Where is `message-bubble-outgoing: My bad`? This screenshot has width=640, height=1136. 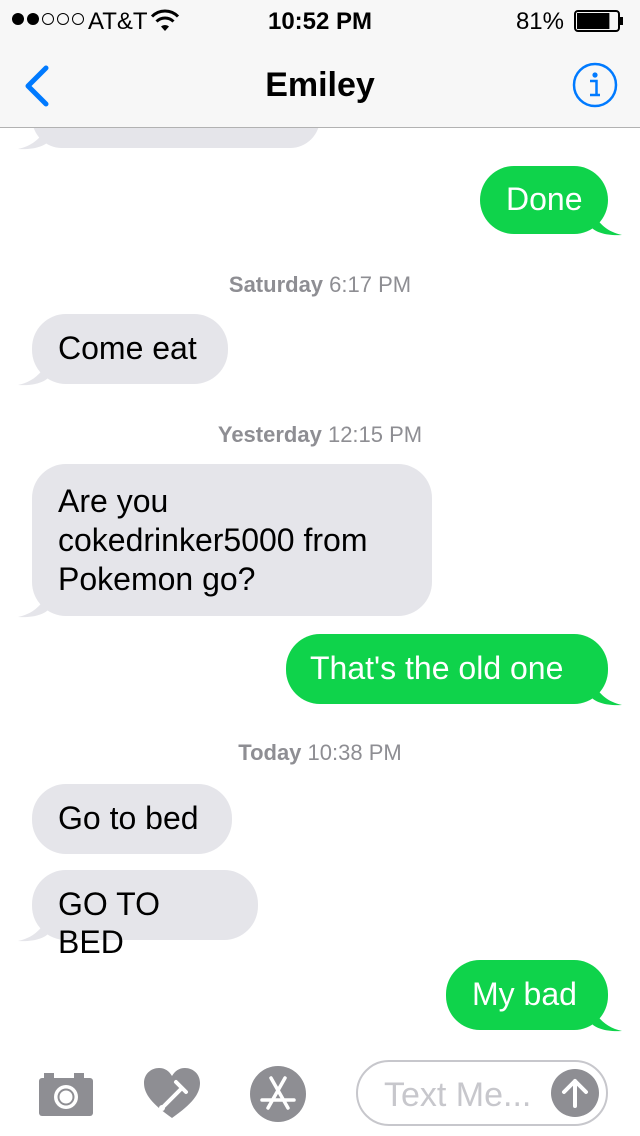
message-bubble-outgoing: My bad is located at coordinates (534, 996).